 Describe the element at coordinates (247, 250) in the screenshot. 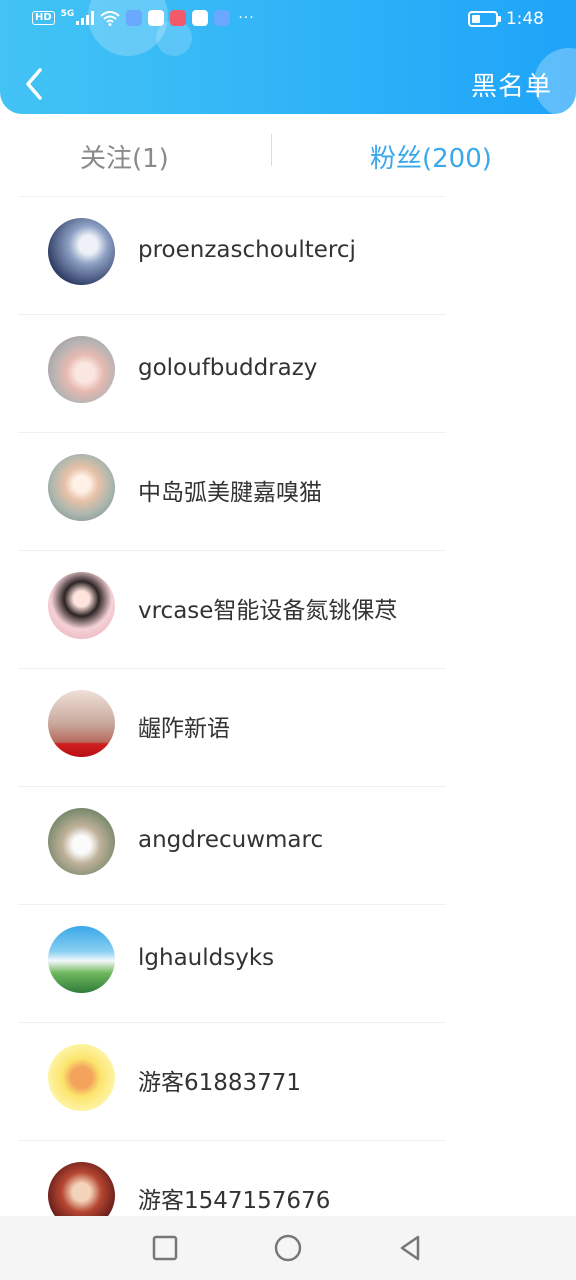

I see `user-name: proenzaschoultercj` at that location.